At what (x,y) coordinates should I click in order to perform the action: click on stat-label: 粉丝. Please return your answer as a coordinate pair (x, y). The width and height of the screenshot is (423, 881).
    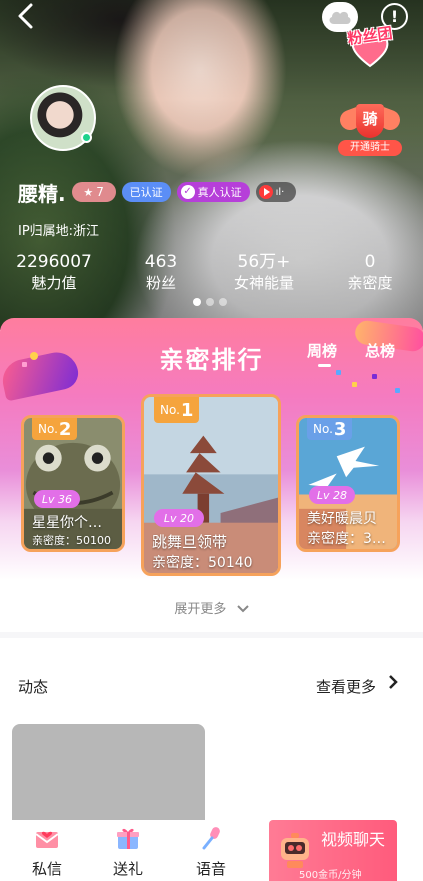
    Looking at the image, I should click on (160, 283).